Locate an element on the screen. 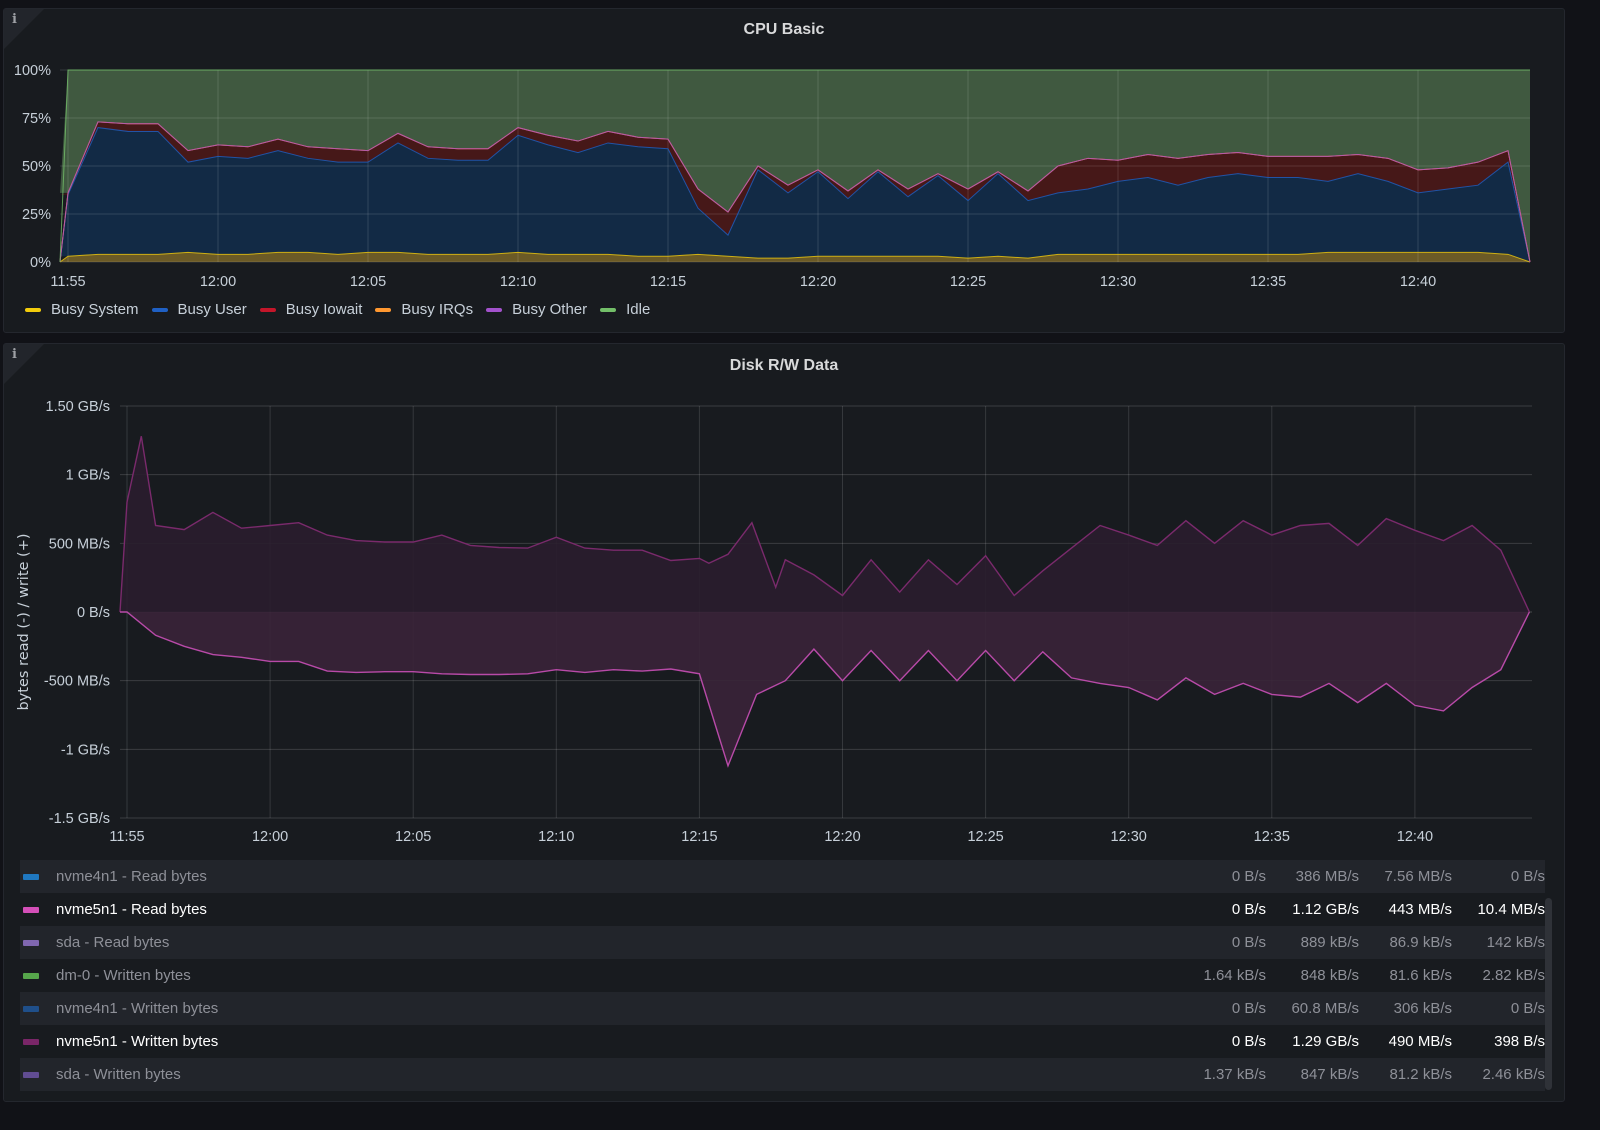 Image resolution: width=1600 pixels, height=1130 pixels. x-tick-label: 12:15 is located at coordinates (699, 837).